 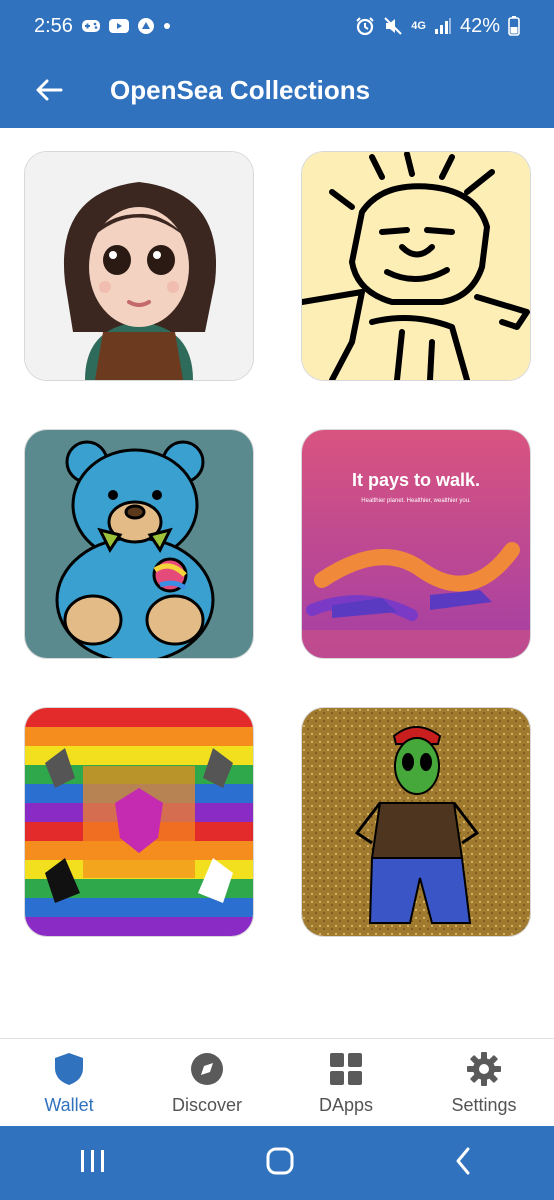 I want to click on chevron-left-icon, so click(x=463, y=1160).